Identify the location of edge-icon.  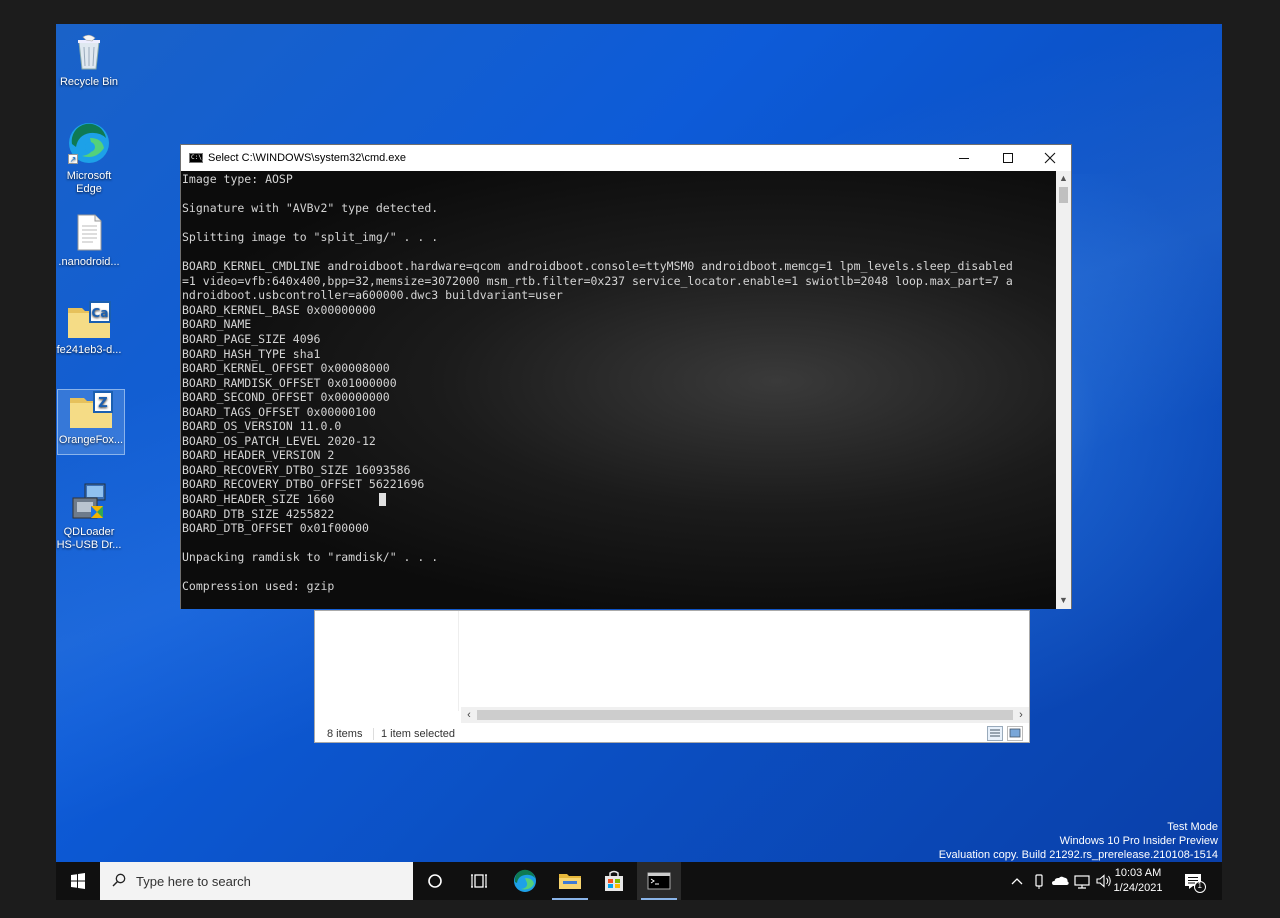
(525, 880).